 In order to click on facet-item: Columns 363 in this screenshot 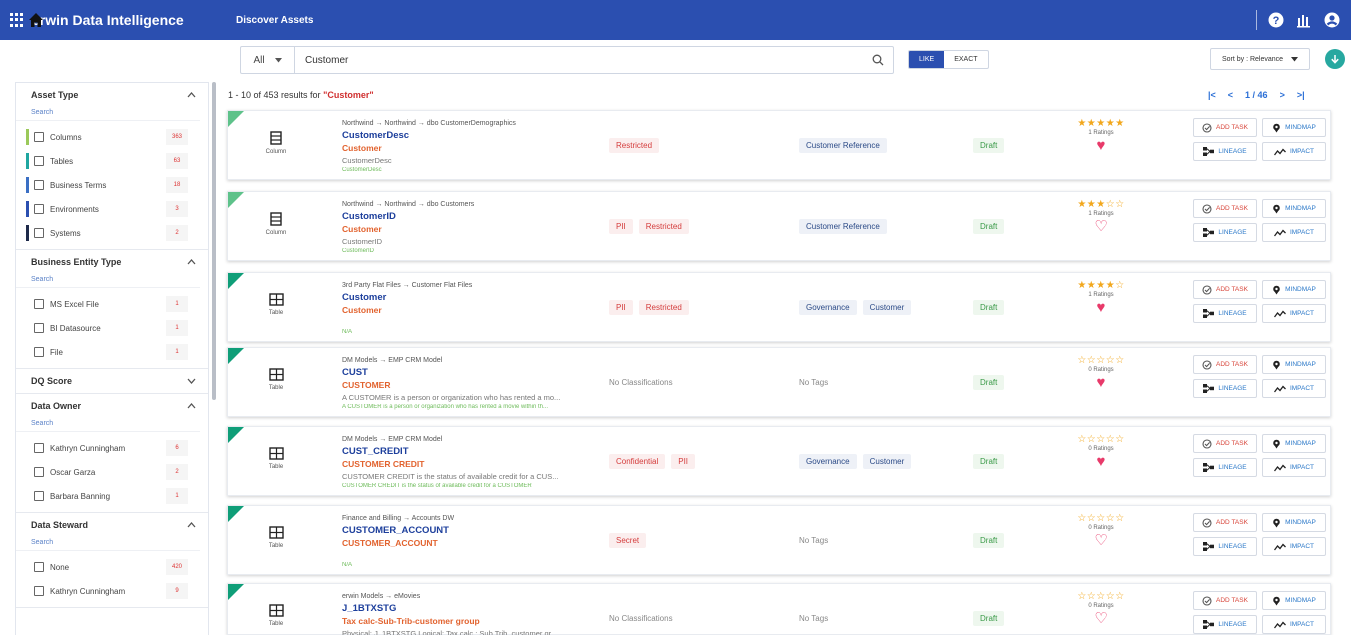, I will do `click(112, 137)`.